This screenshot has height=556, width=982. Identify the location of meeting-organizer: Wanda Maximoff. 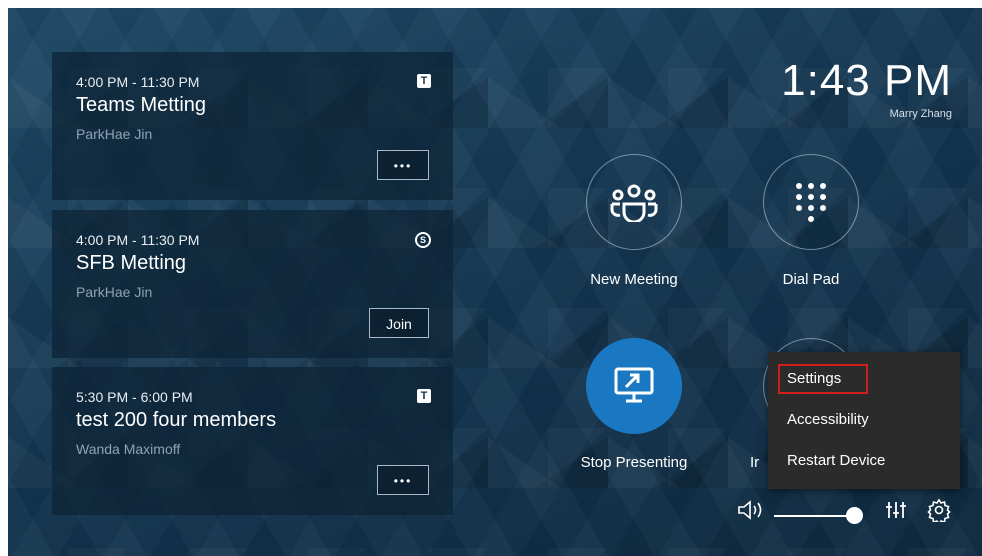
(128, 449).